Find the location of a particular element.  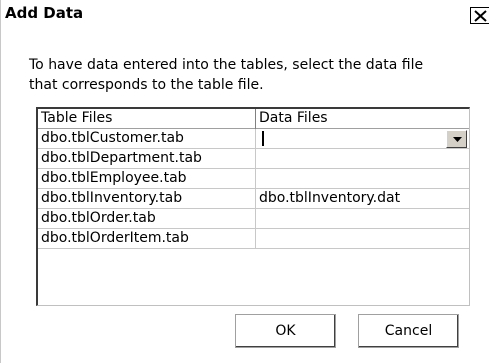

table-file-cell: dbo.tblCustomer.tab is located at coordinates (147, 139).